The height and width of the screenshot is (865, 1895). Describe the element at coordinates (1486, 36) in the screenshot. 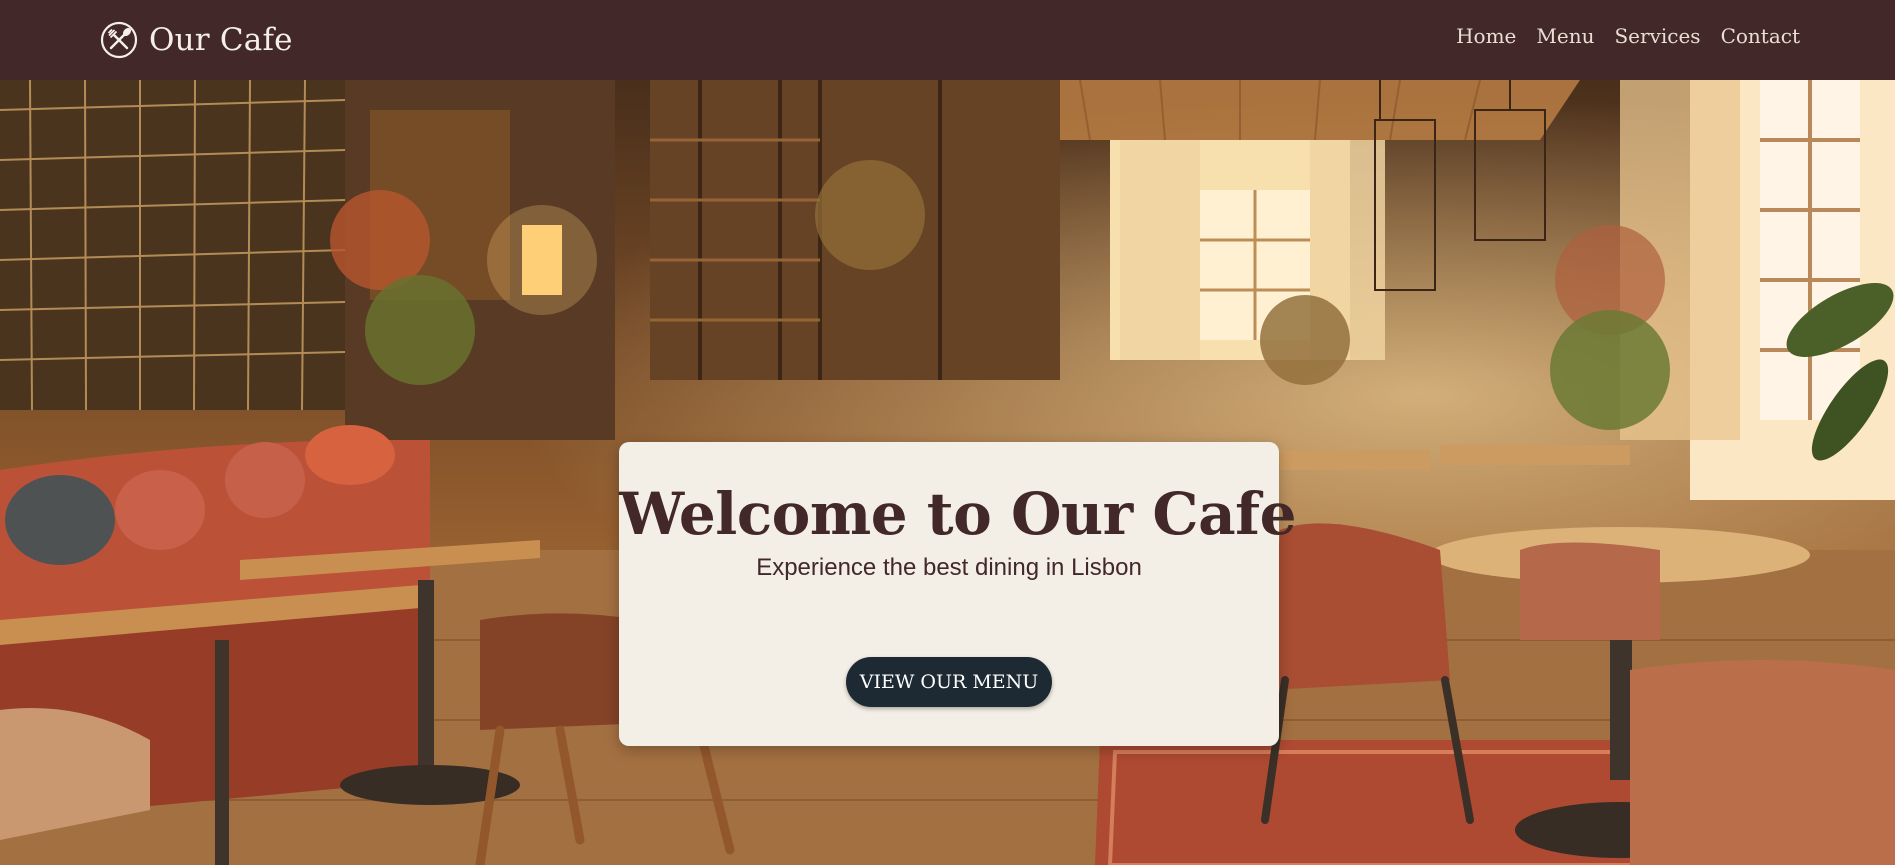

I see `nav-home: Home` at that location.